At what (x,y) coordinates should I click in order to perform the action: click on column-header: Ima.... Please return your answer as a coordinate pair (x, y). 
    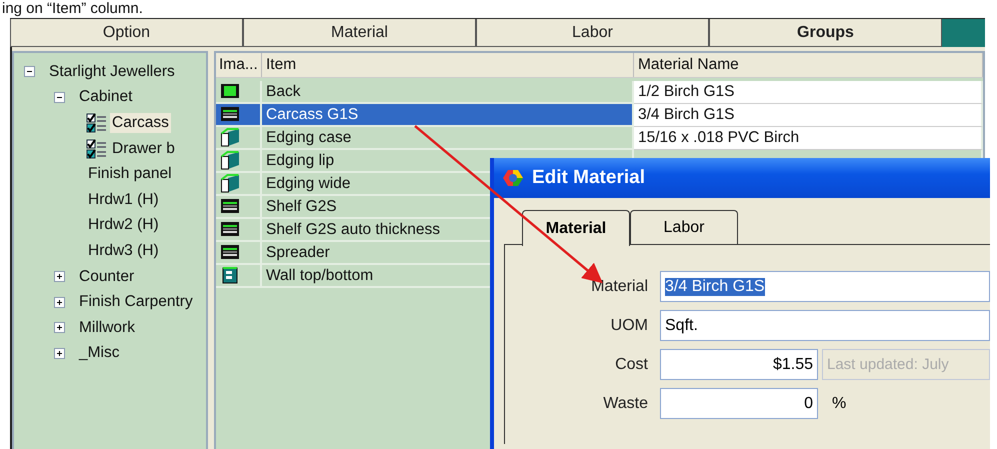
    Looking at the image, I should click on (239, 65).